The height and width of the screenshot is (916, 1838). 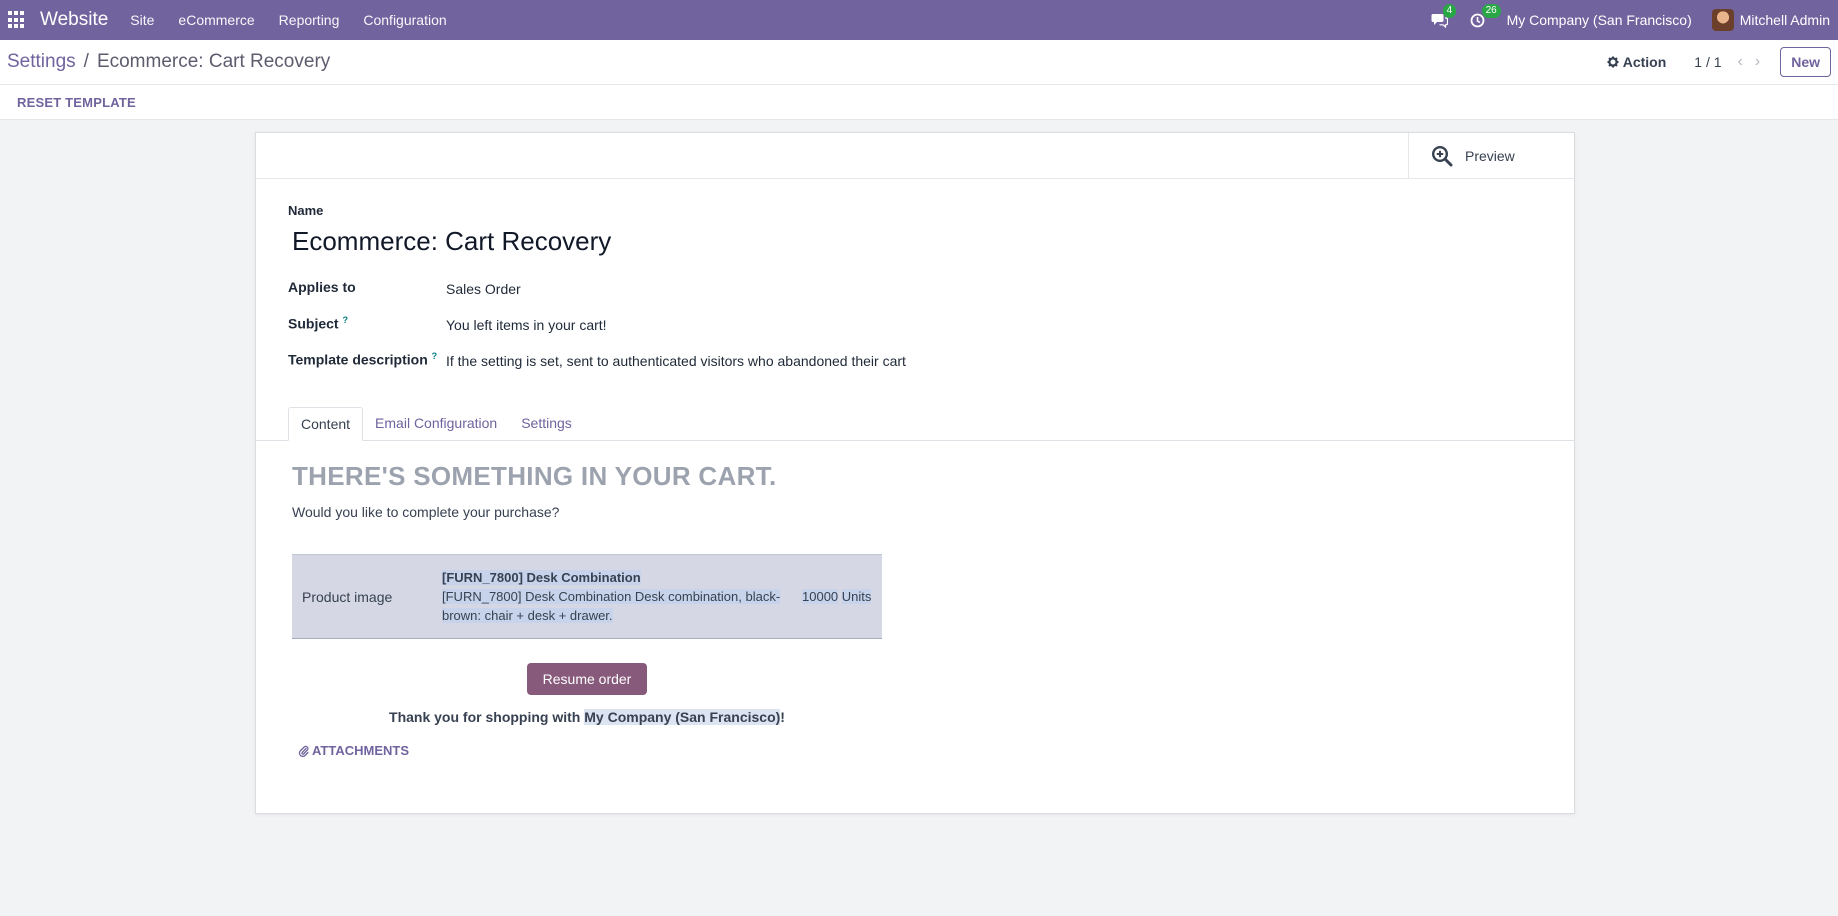 What do you see at coordinates (918, 750) in the screenshot?
I see `attachments-button: ATTACHMENTS` at bounding box center [918, 750].